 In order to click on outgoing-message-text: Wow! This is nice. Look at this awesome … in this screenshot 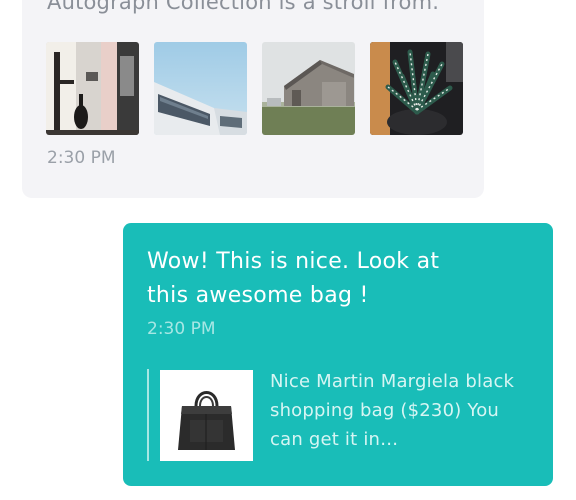, I will do `click(293, 278)`.